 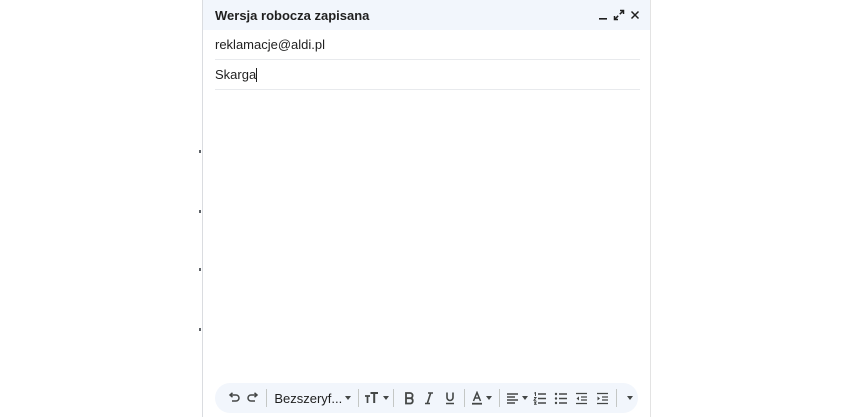 I want to click on recipient-chip: reklamacje@aldi.pl, so click(x=270, y=44).